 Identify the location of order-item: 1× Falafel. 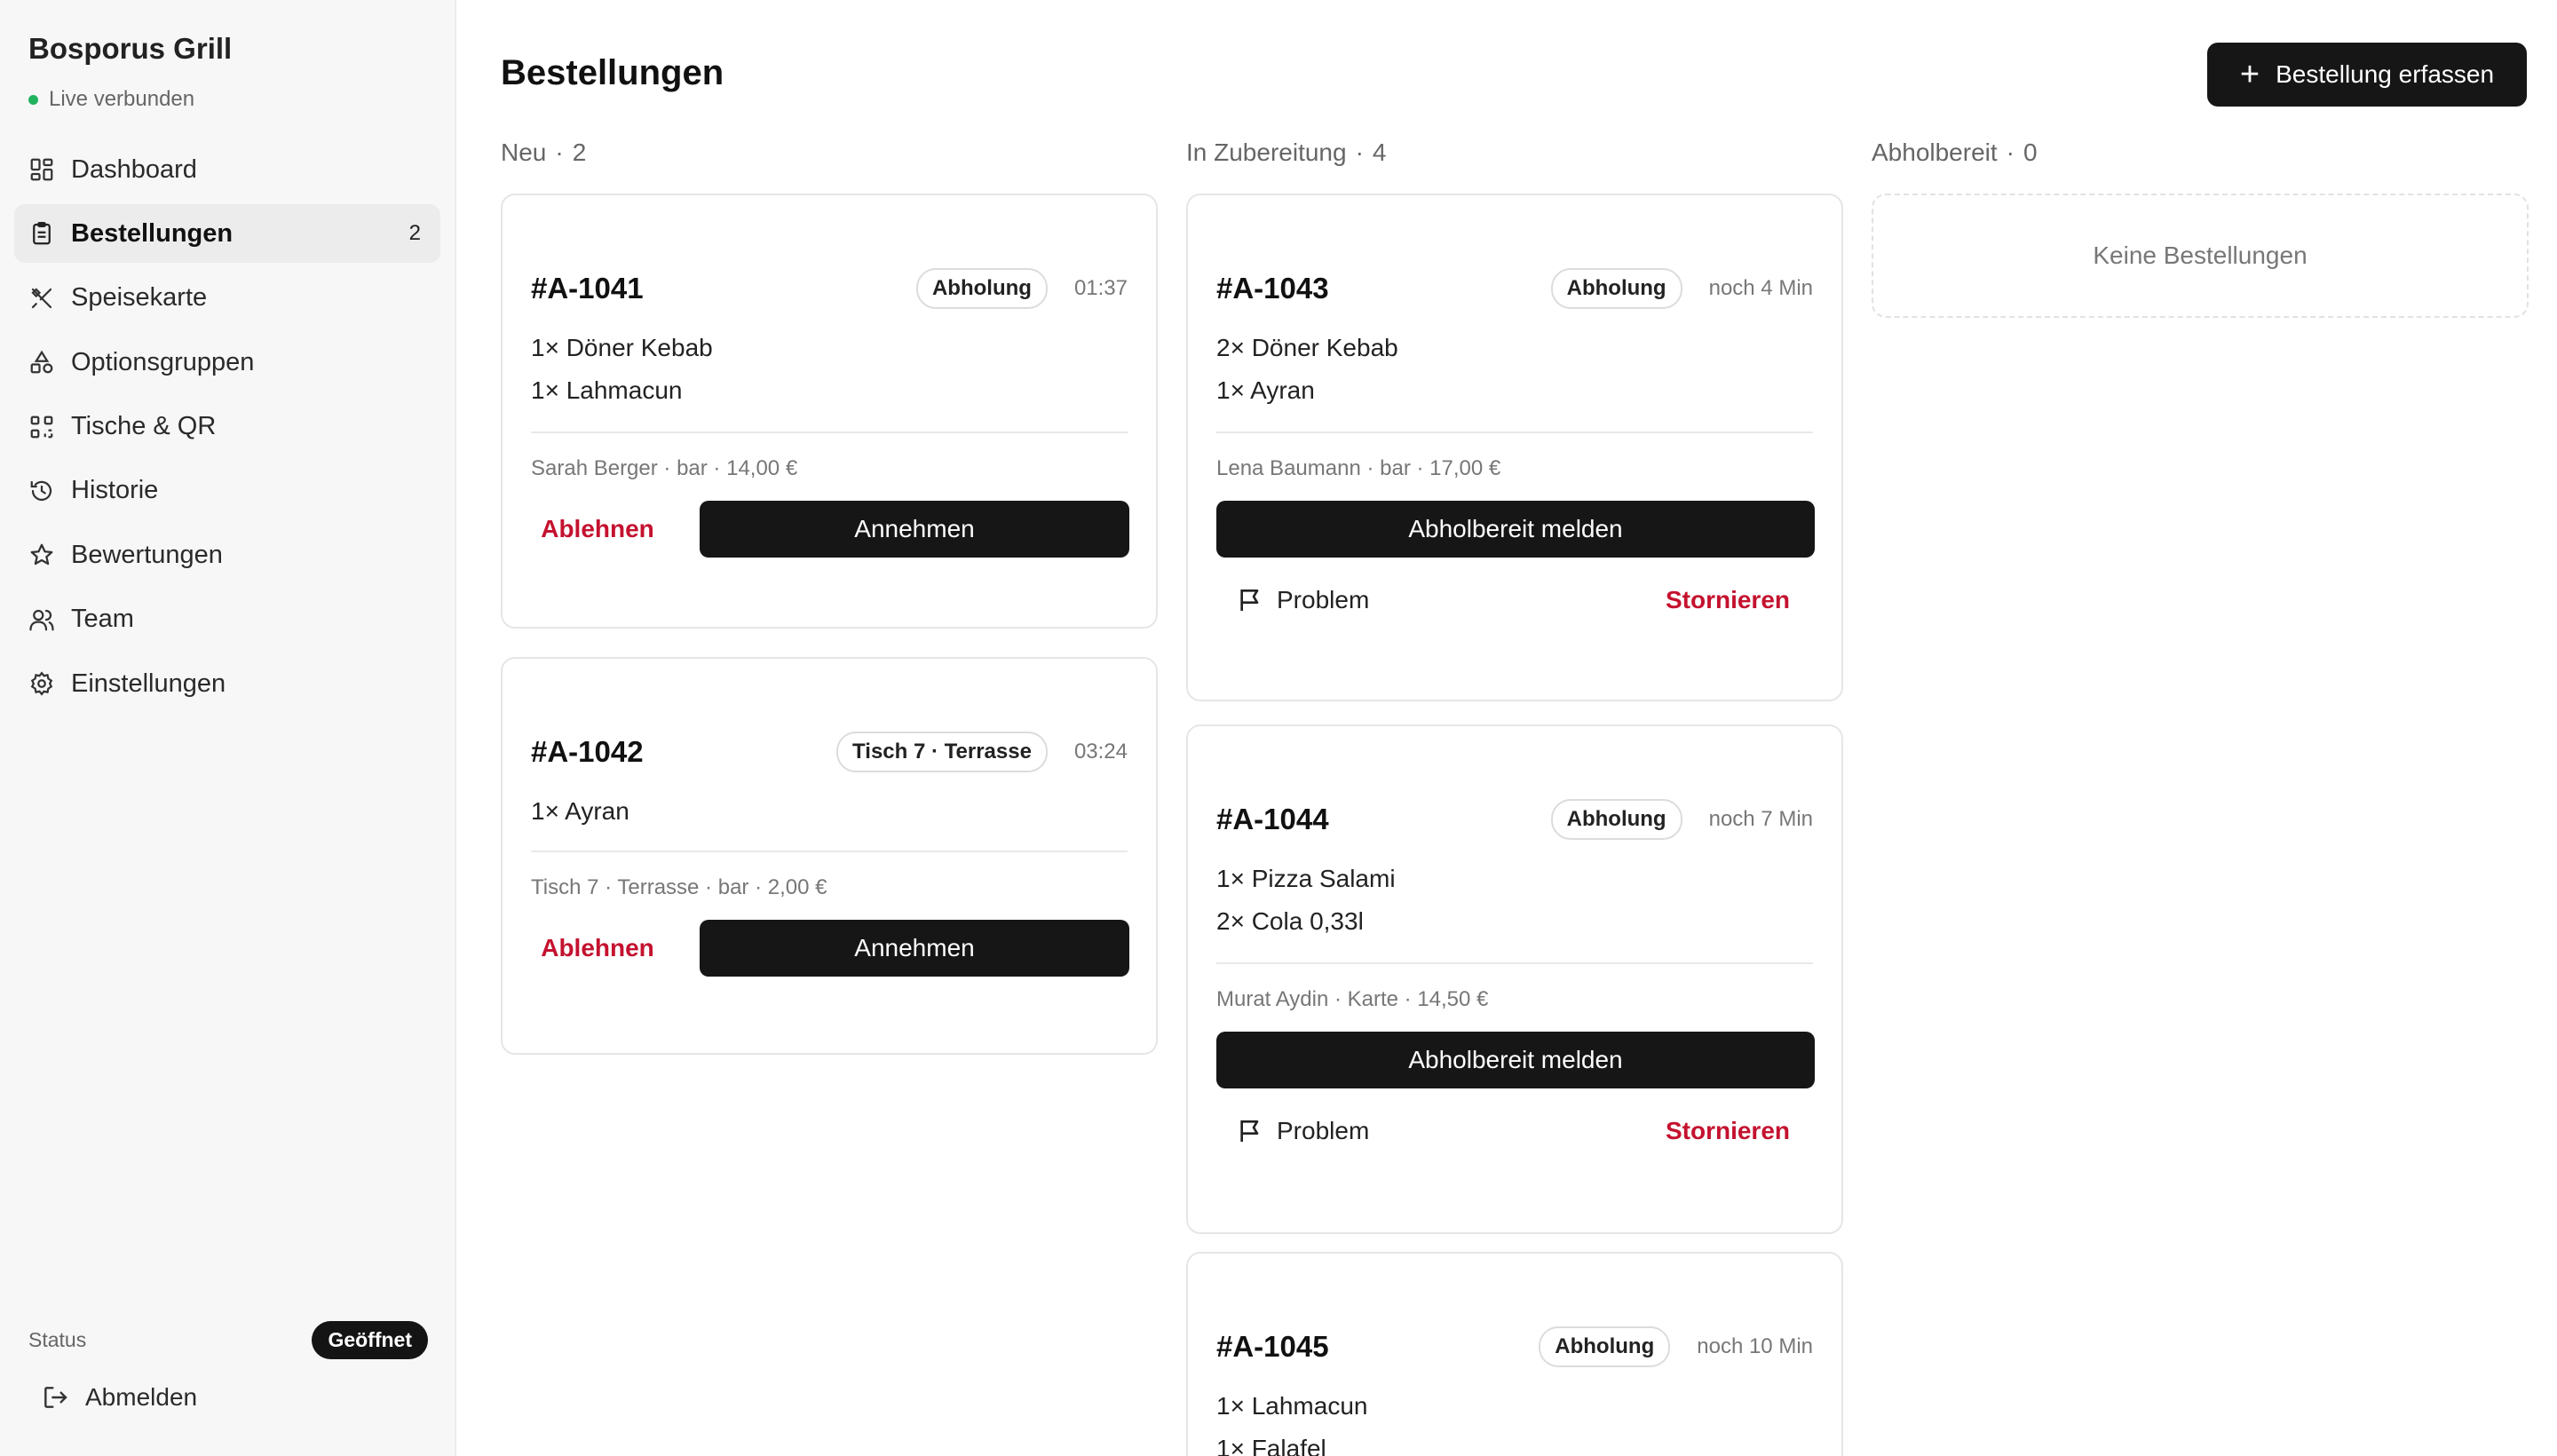
(1271, 1445).